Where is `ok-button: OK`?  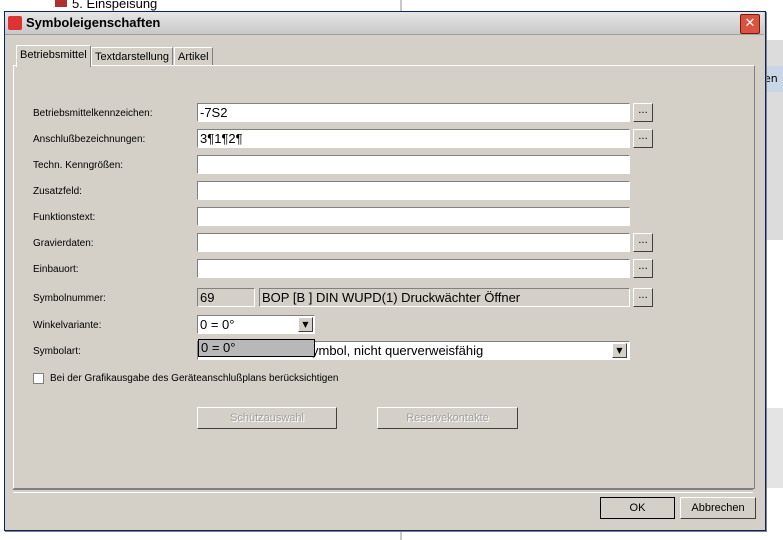 ok-button: OK is located at coordinates (637, 508).